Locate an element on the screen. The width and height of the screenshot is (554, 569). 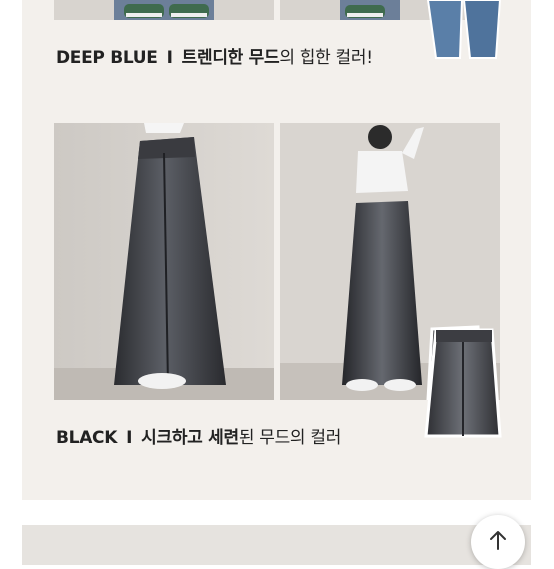
scroll-to-top-button is located at coordinates (498, 542).